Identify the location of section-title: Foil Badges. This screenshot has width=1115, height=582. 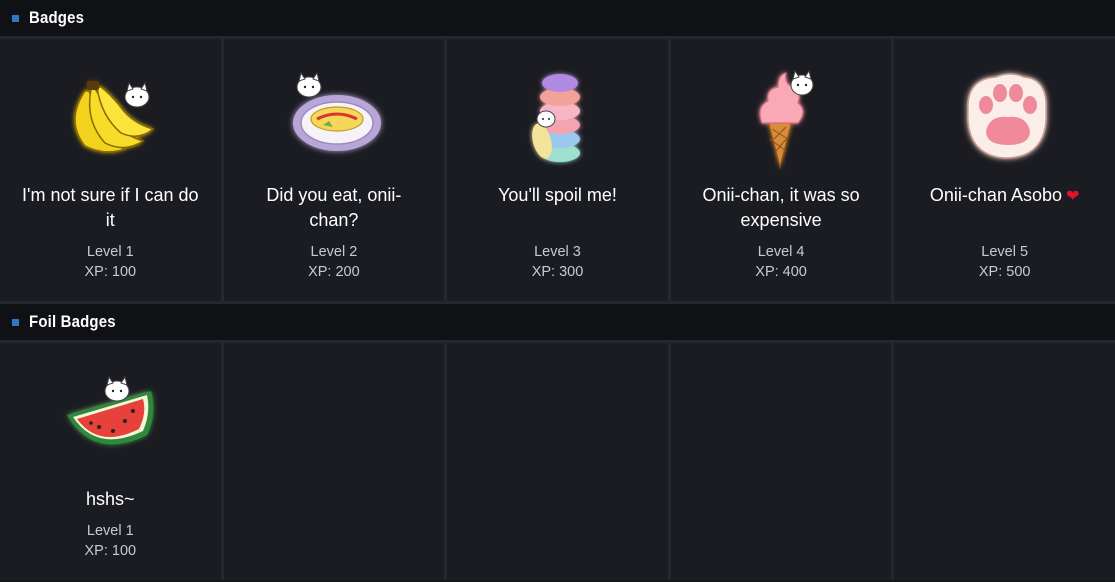
(72, 321).